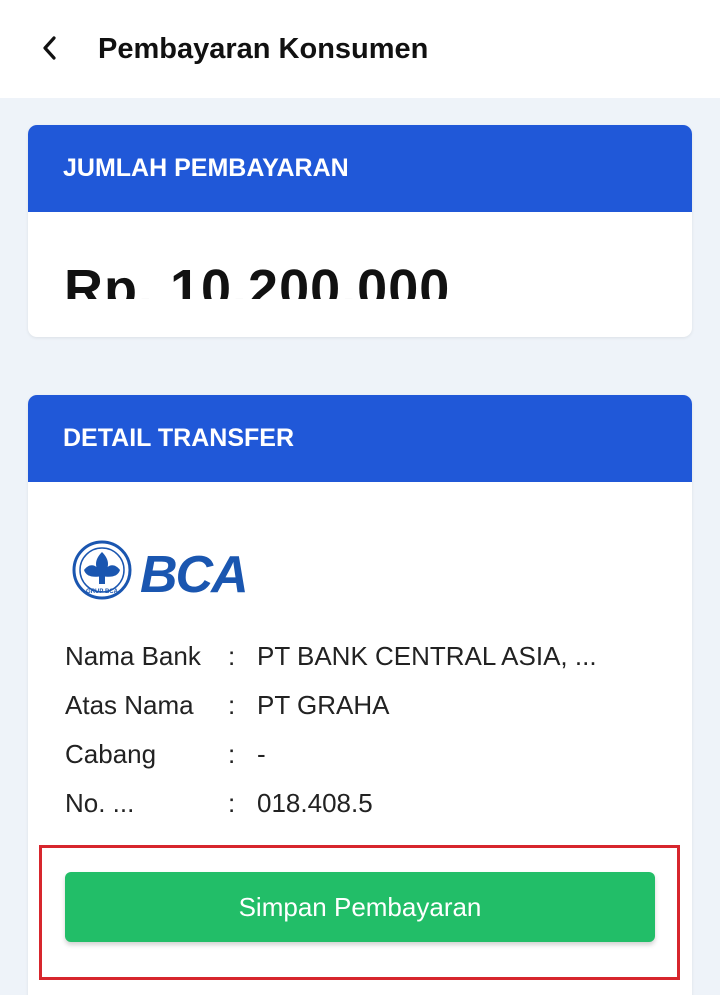 The height and width of the screenshot is (995, 720). I want to click on bca-logo-icon: GRUP BCA BCA, so click(160, 572).